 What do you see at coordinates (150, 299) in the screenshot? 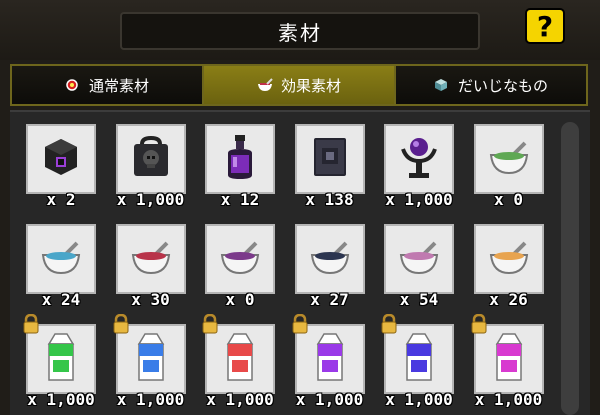
I see `item-quantity: x 30` at bounding box center [150, 299].